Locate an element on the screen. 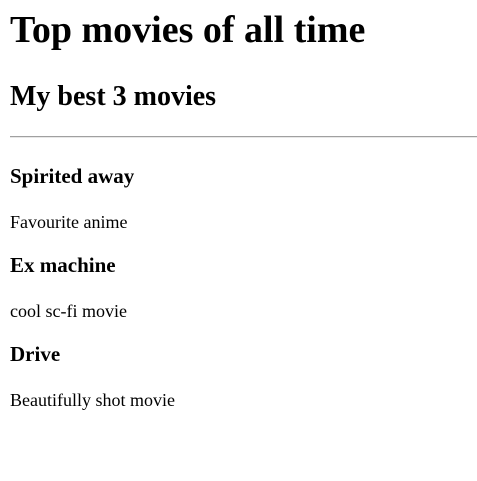 The image size is (477, 481). movie-item: Drive Beautifully shot movie is located at coordinates (240, 376).